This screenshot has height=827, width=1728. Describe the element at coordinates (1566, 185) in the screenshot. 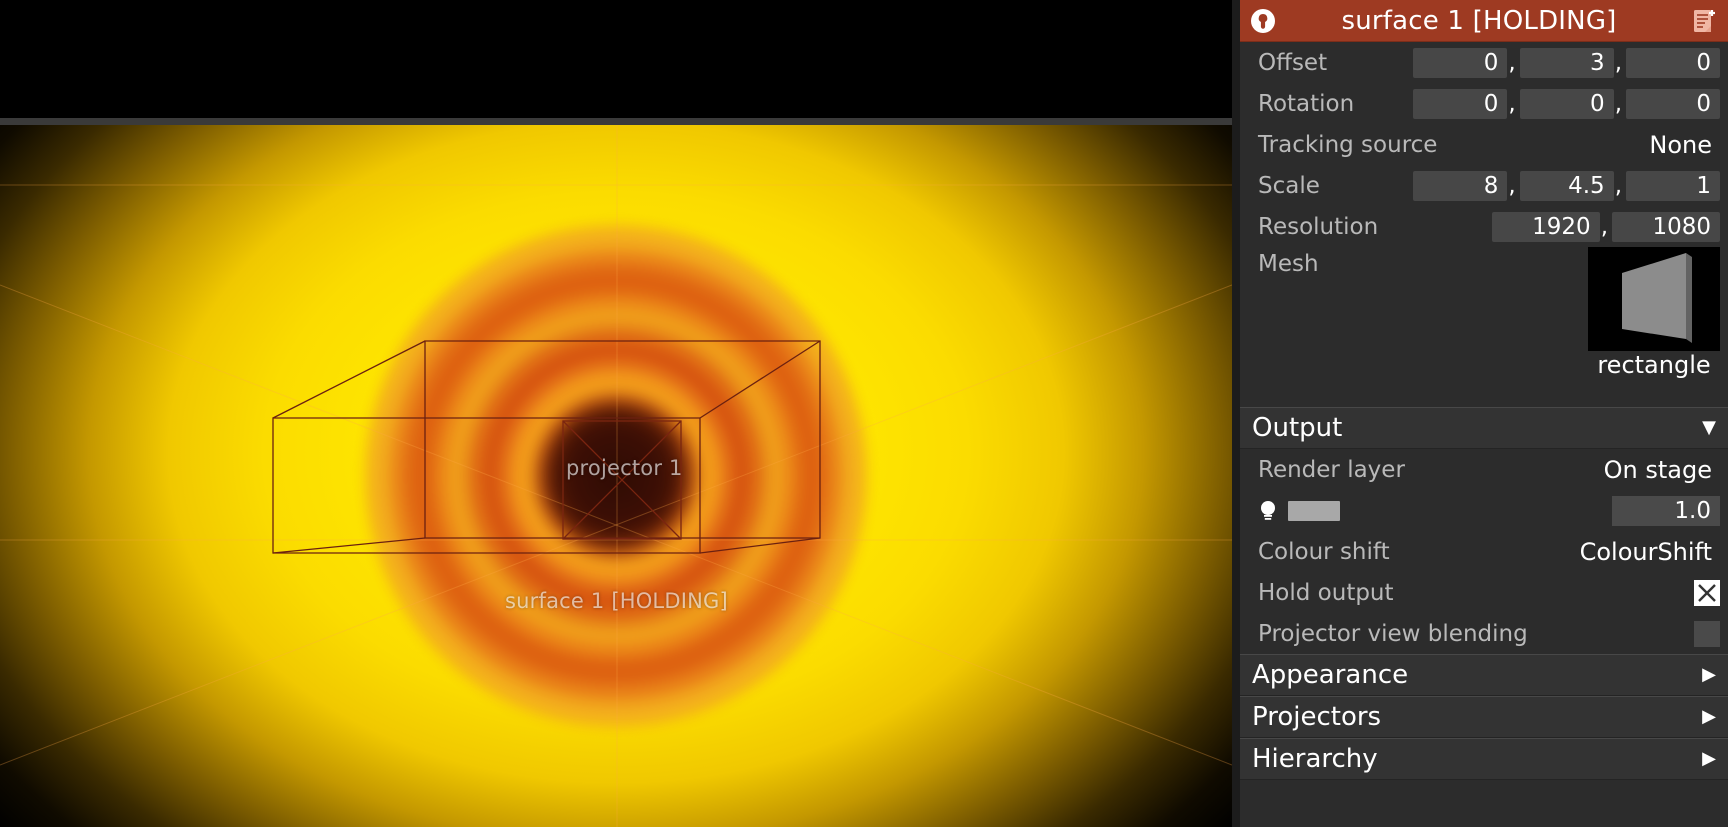

I see `scale-y-field: 4.5` at that location.